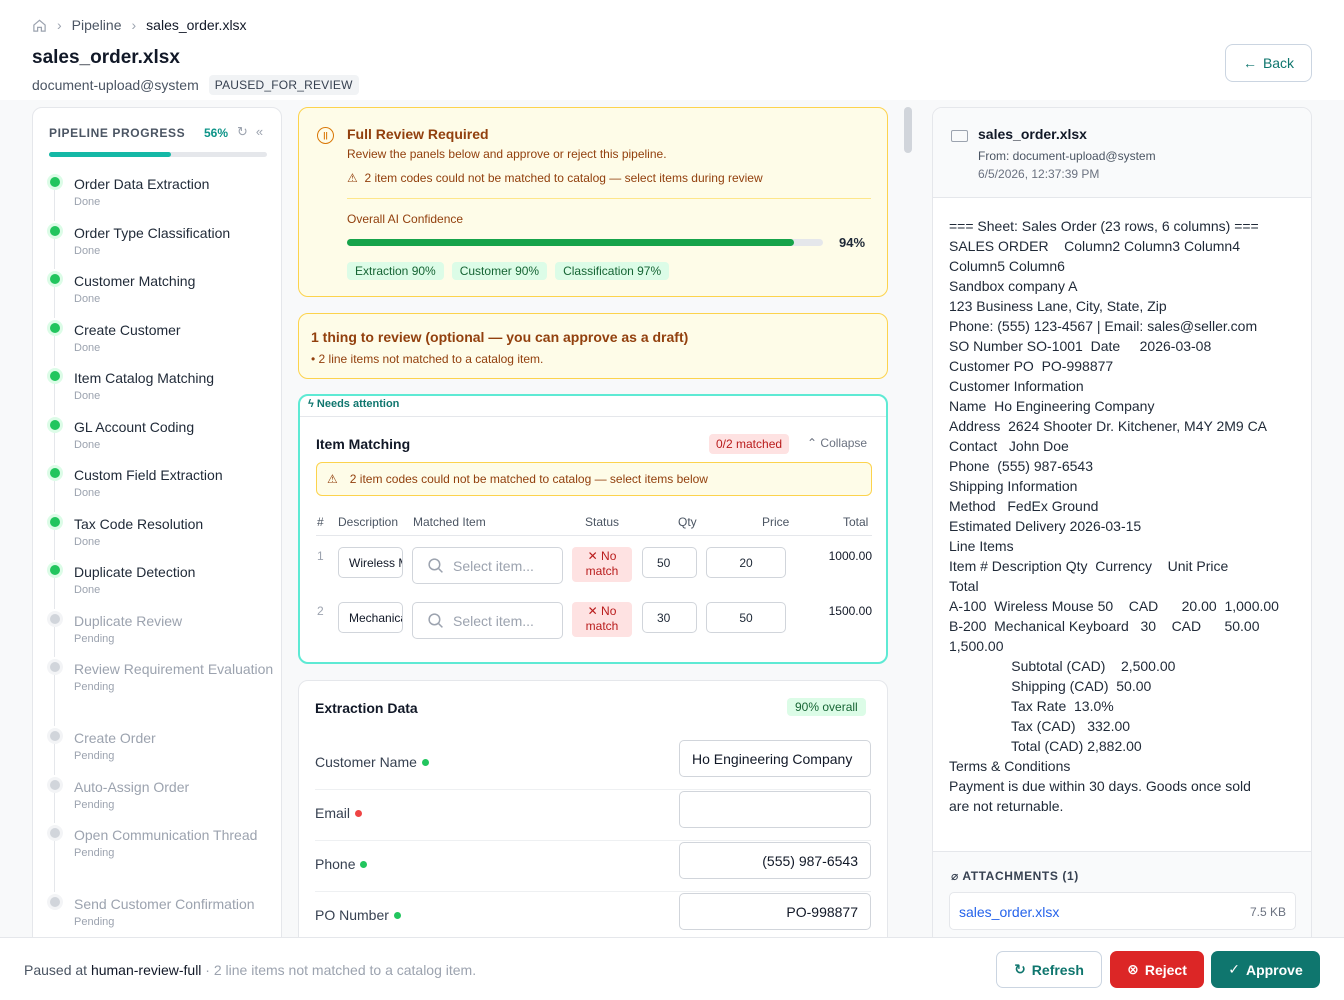 The height and width of the screenshot is (1000, 1344). Describe the element at coordinates (134, 426) in the screenshot. I see `step-name: GL Account Coding` at that location.